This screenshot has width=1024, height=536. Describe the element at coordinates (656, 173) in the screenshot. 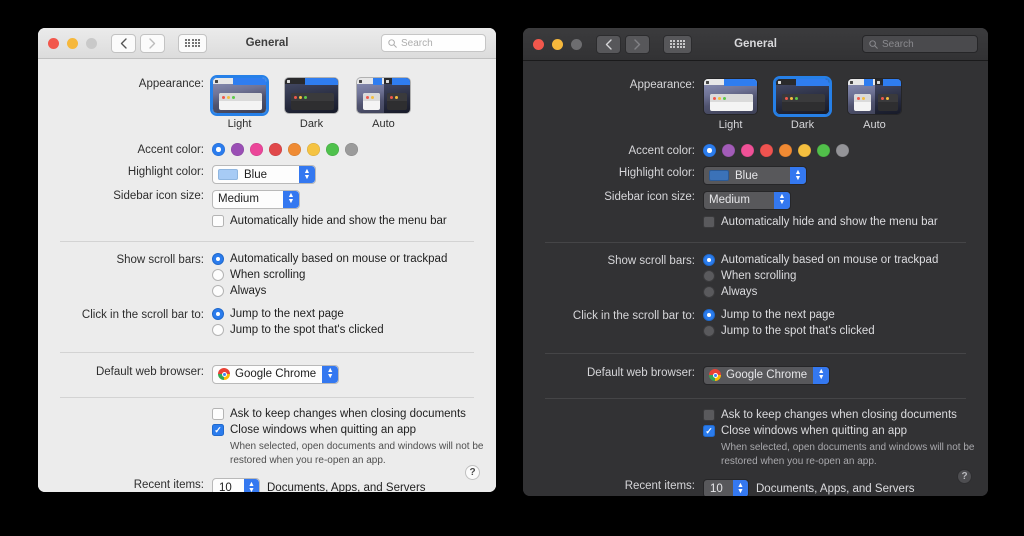

I see `highlight-color-label: Highlight color:` at that location.